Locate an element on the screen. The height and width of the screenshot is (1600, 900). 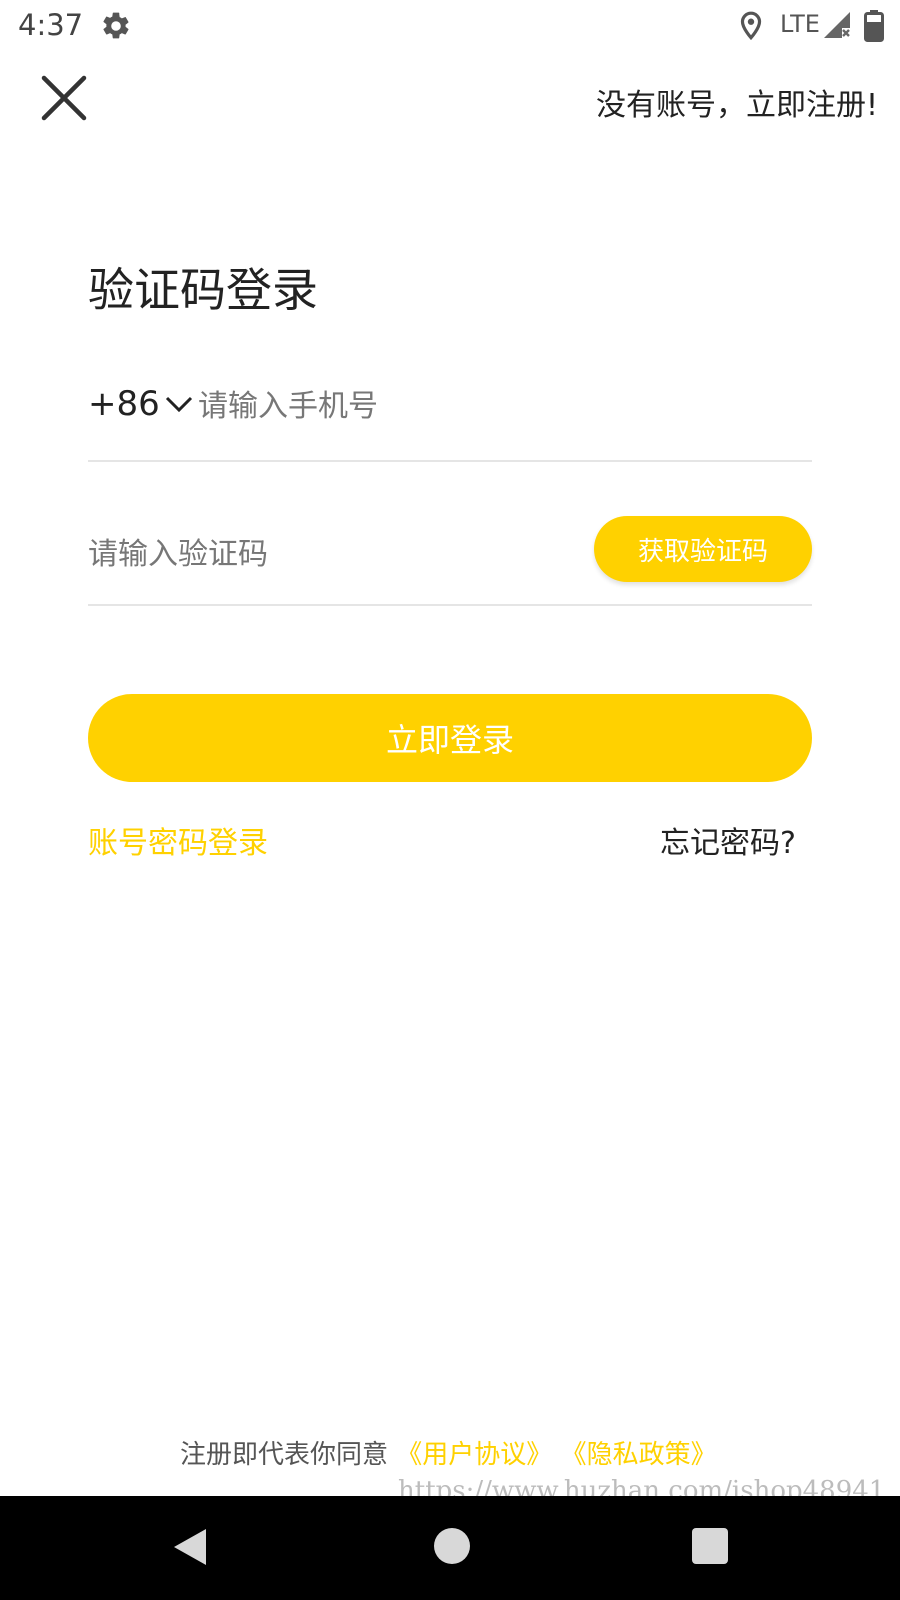
chevron-down-icon is located at coordinates (178, 404).